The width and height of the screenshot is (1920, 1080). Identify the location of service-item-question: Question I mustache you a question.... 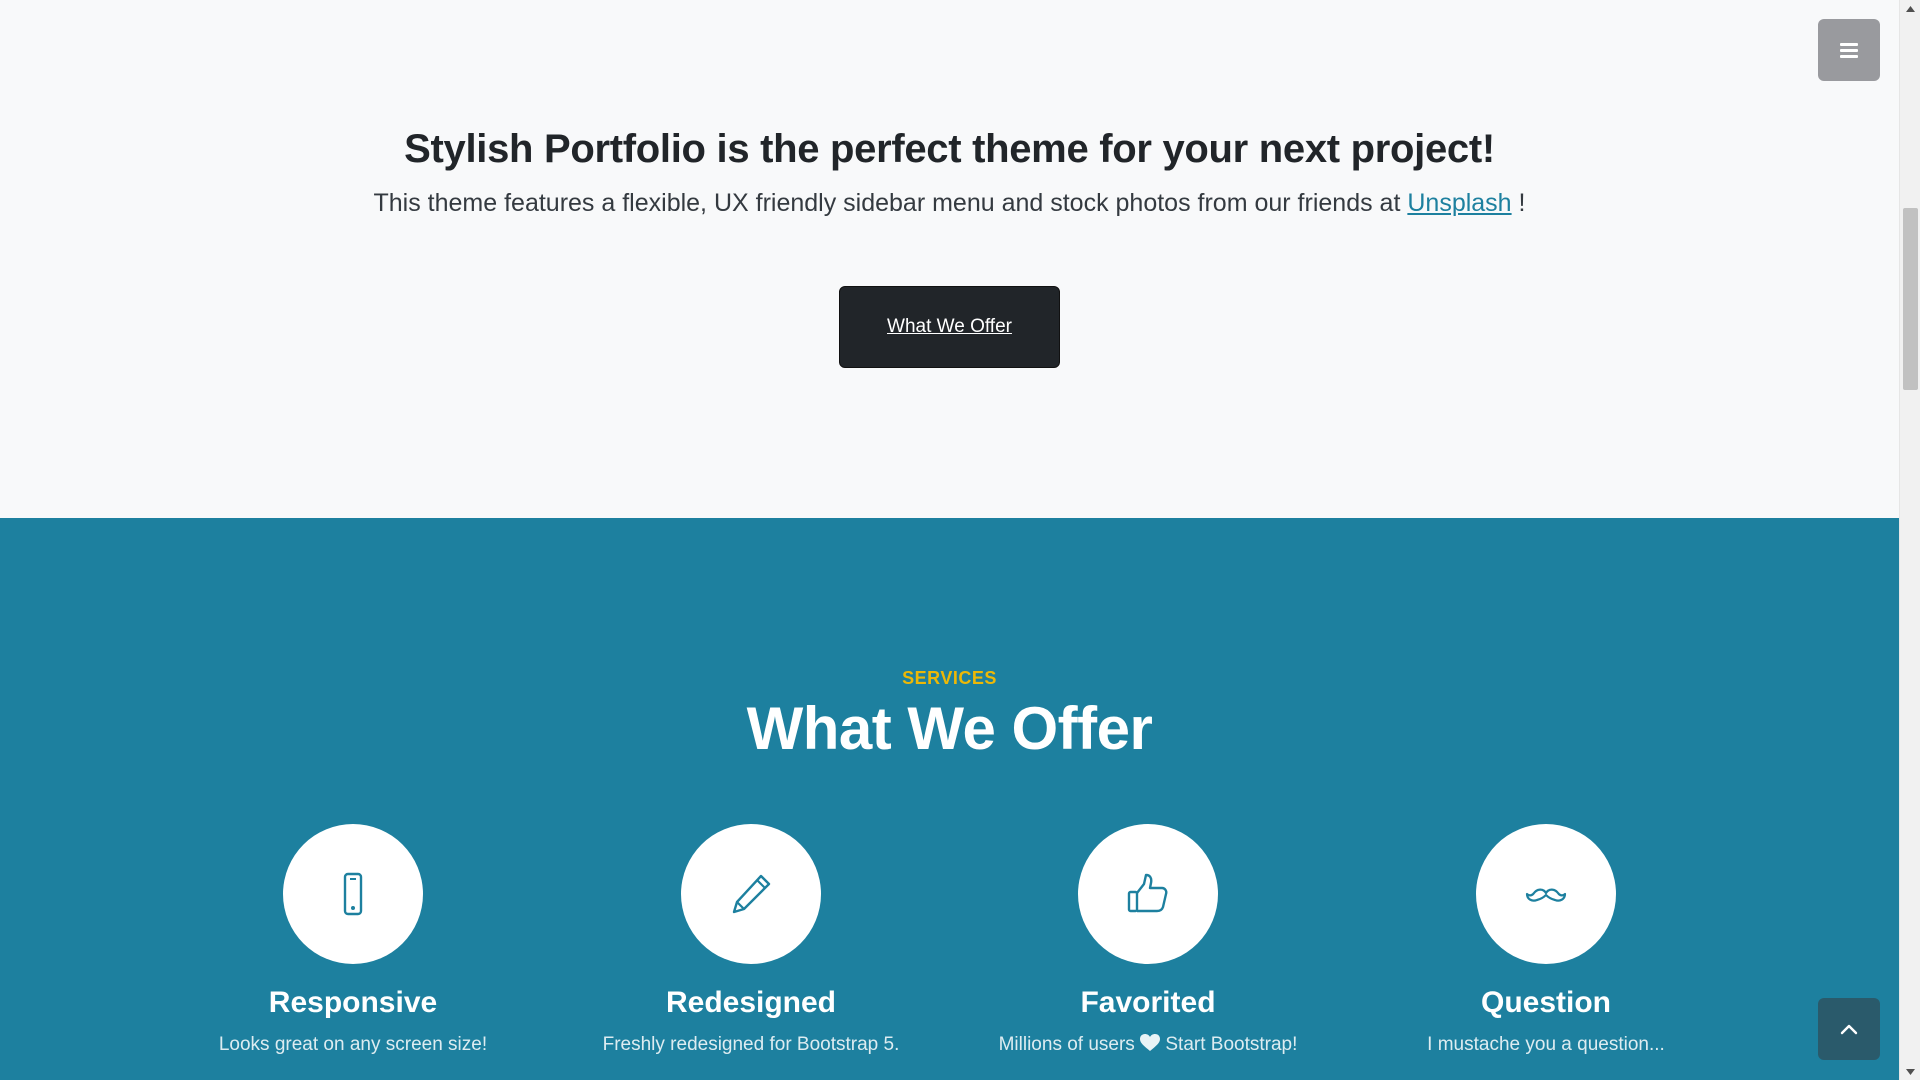
(1546, 940).